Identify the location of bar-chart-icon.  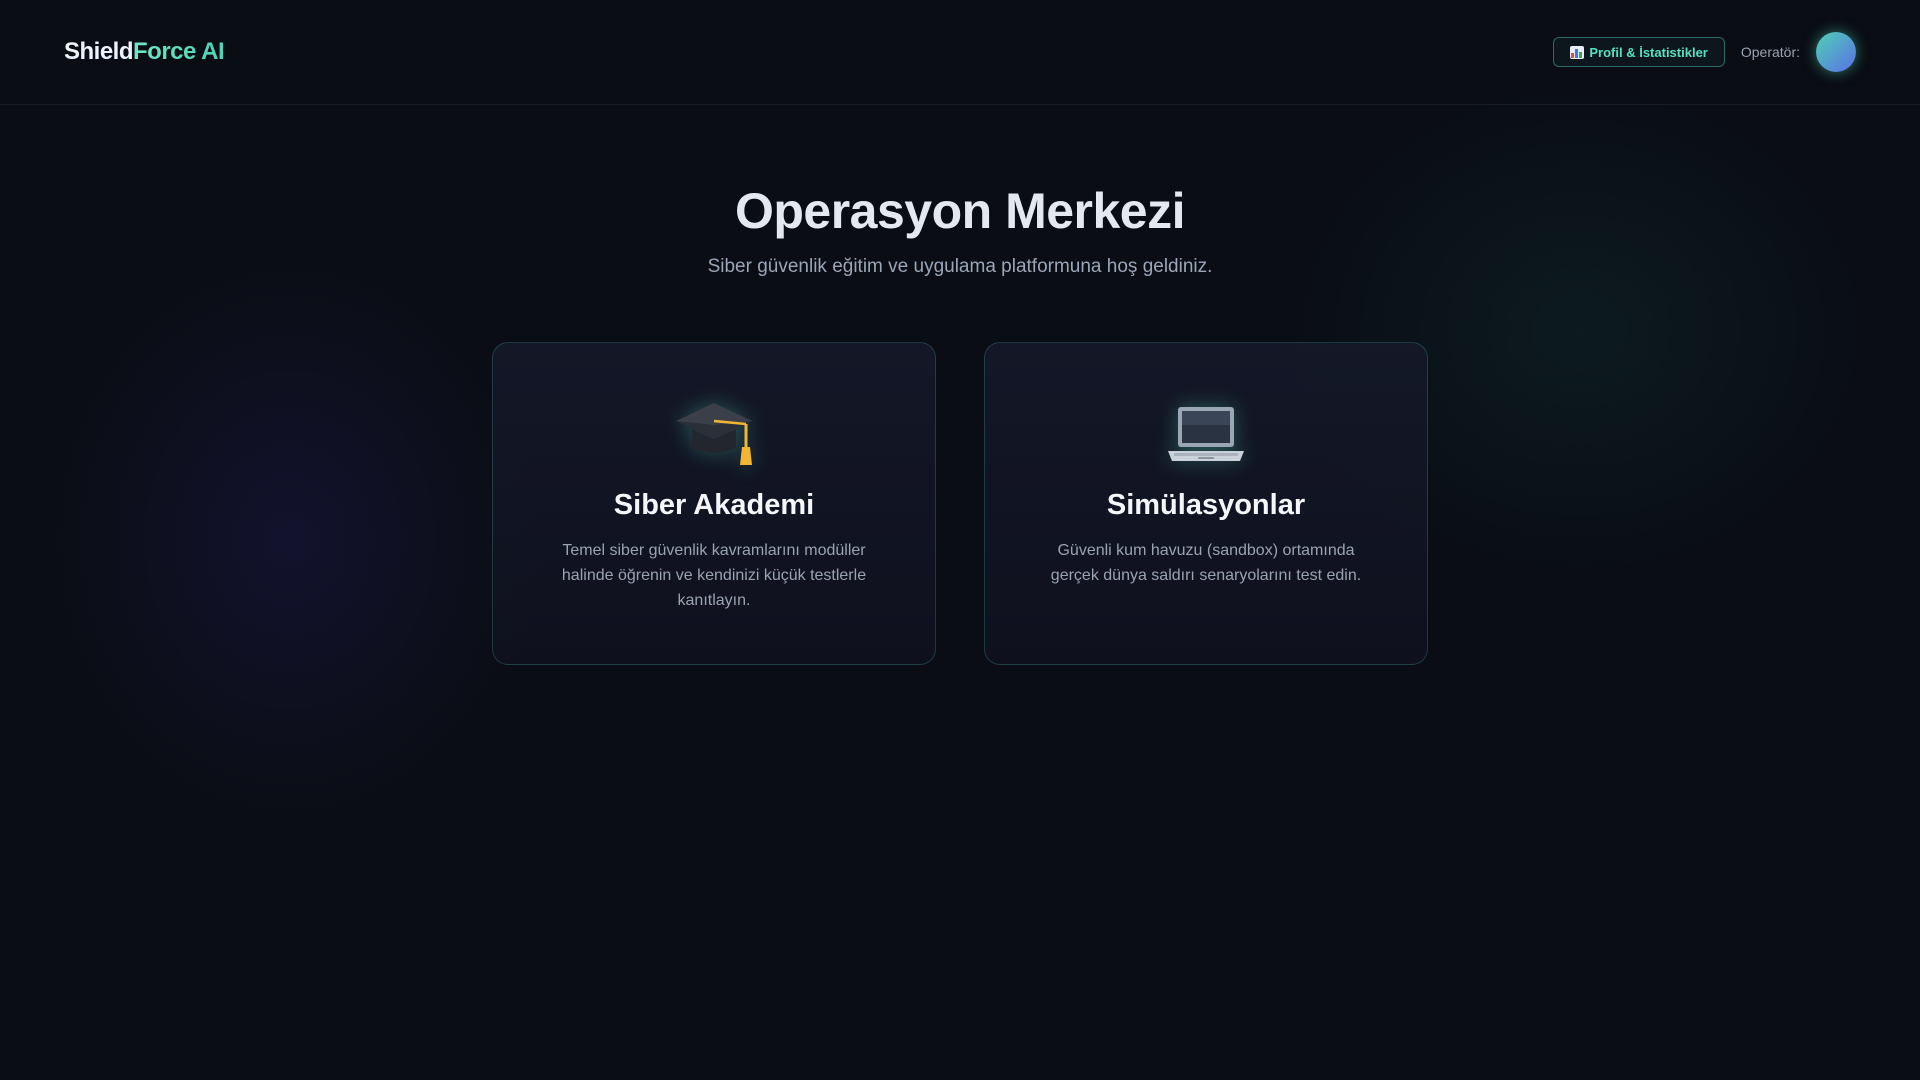
(1577, 52).